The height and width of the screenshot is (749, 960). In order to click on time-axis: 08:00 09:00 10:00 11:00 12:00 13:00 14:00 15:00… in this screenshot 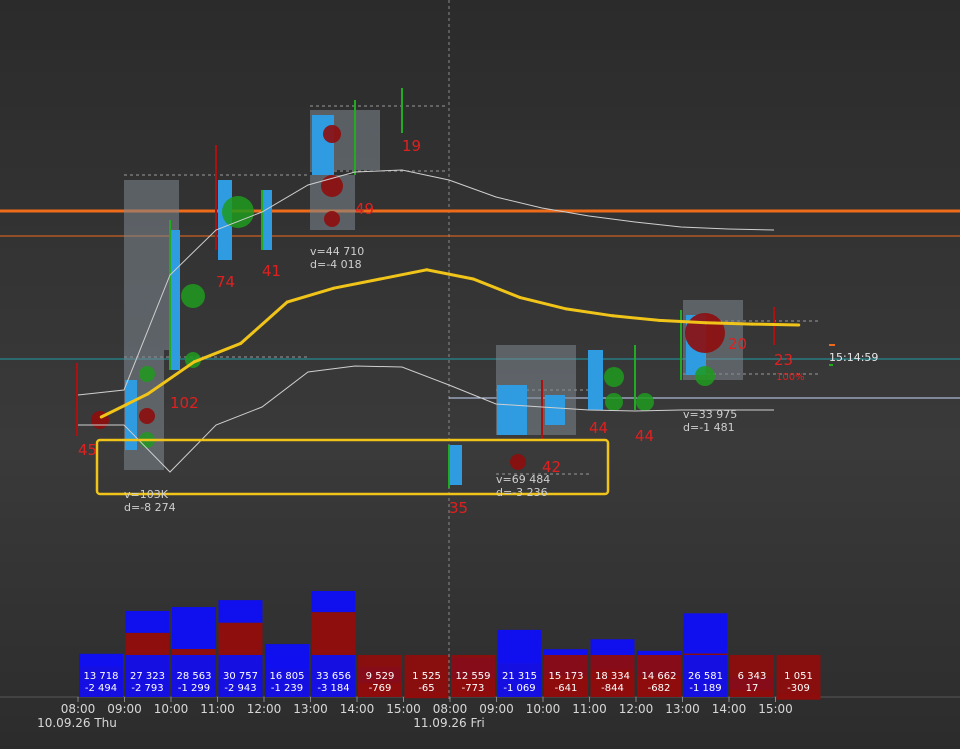, I will do `click(415, 713)`.